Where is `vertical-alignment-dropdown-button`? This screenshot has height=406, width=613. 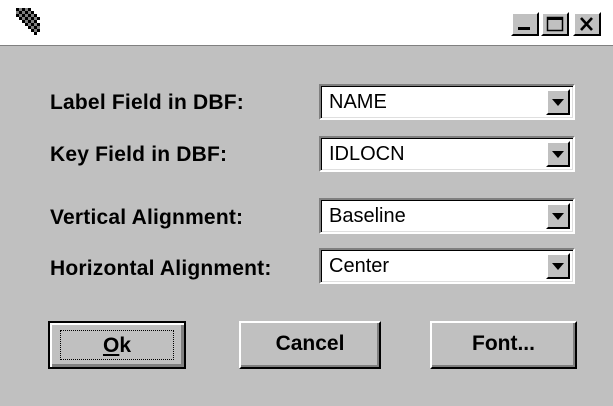
vertical-alignment-dropdown-button is located at coordinates (558, 216).